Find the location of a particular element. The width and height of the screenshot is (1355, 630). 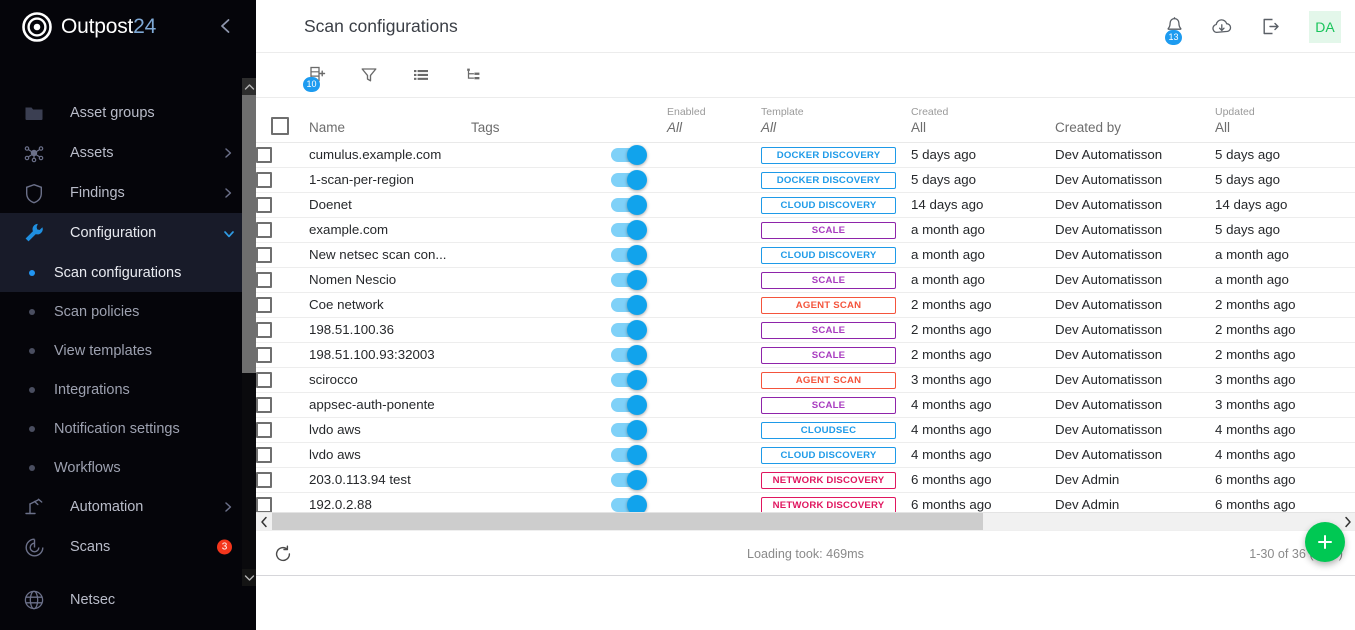

sidebar-item-automation: Automation is located at coordinates (128, 507).